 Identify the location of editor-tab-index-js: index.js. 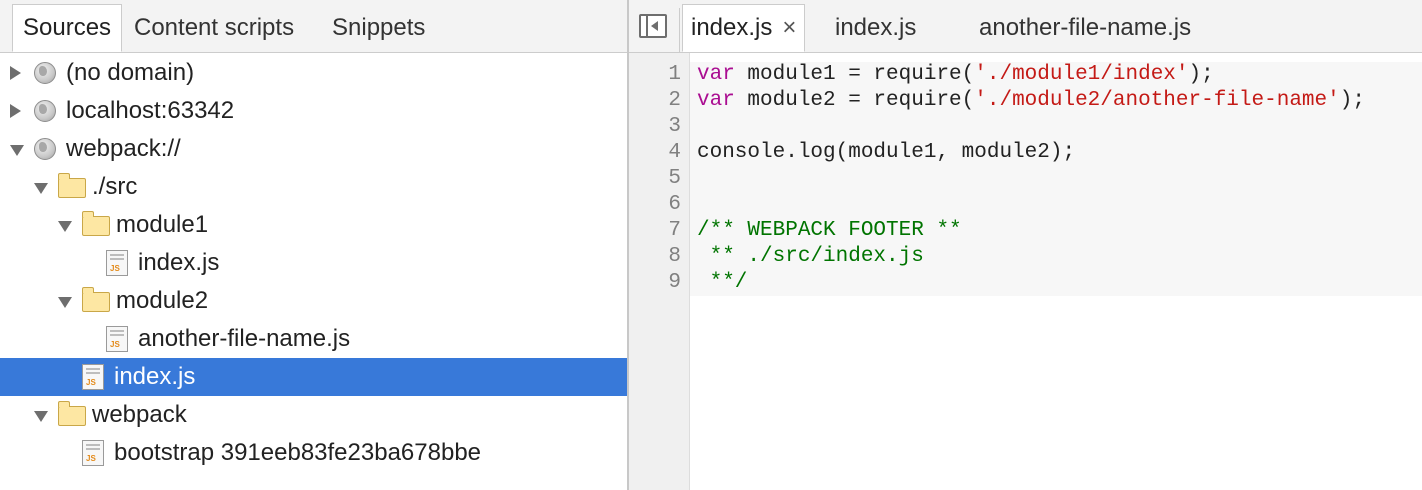
(875, 28).